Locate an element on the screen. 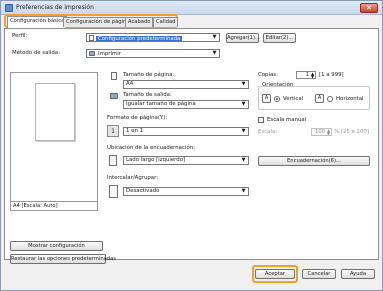 This screenshot has width=383, height=291. page-size-value: A4 is located at coordinates (130, 84).